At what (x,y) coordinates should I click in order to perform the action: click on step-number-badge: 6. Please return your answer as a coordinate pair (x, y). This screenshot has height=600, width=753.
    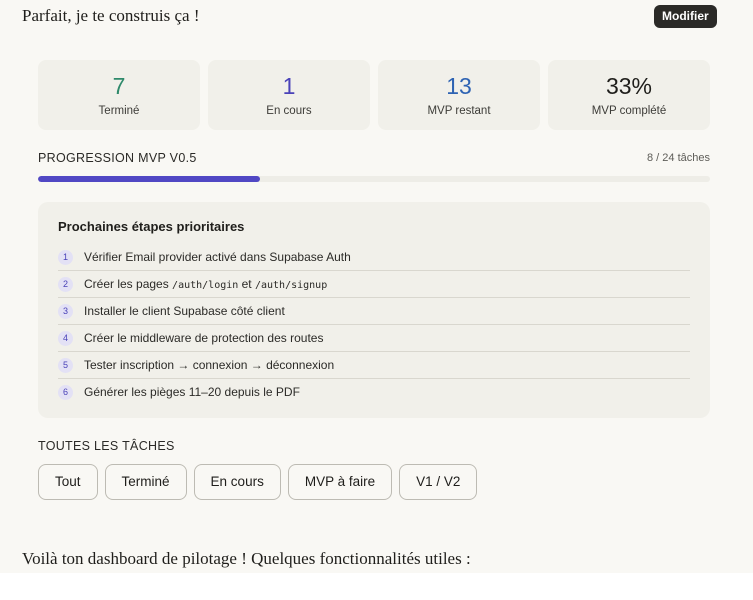
    Looking at the image, I should click on (65, 392).